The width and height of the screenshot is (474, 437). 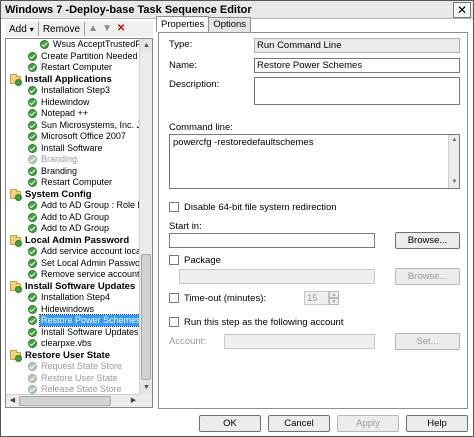 I want to click on timeout-checkbox, so click(x=174, y=298).